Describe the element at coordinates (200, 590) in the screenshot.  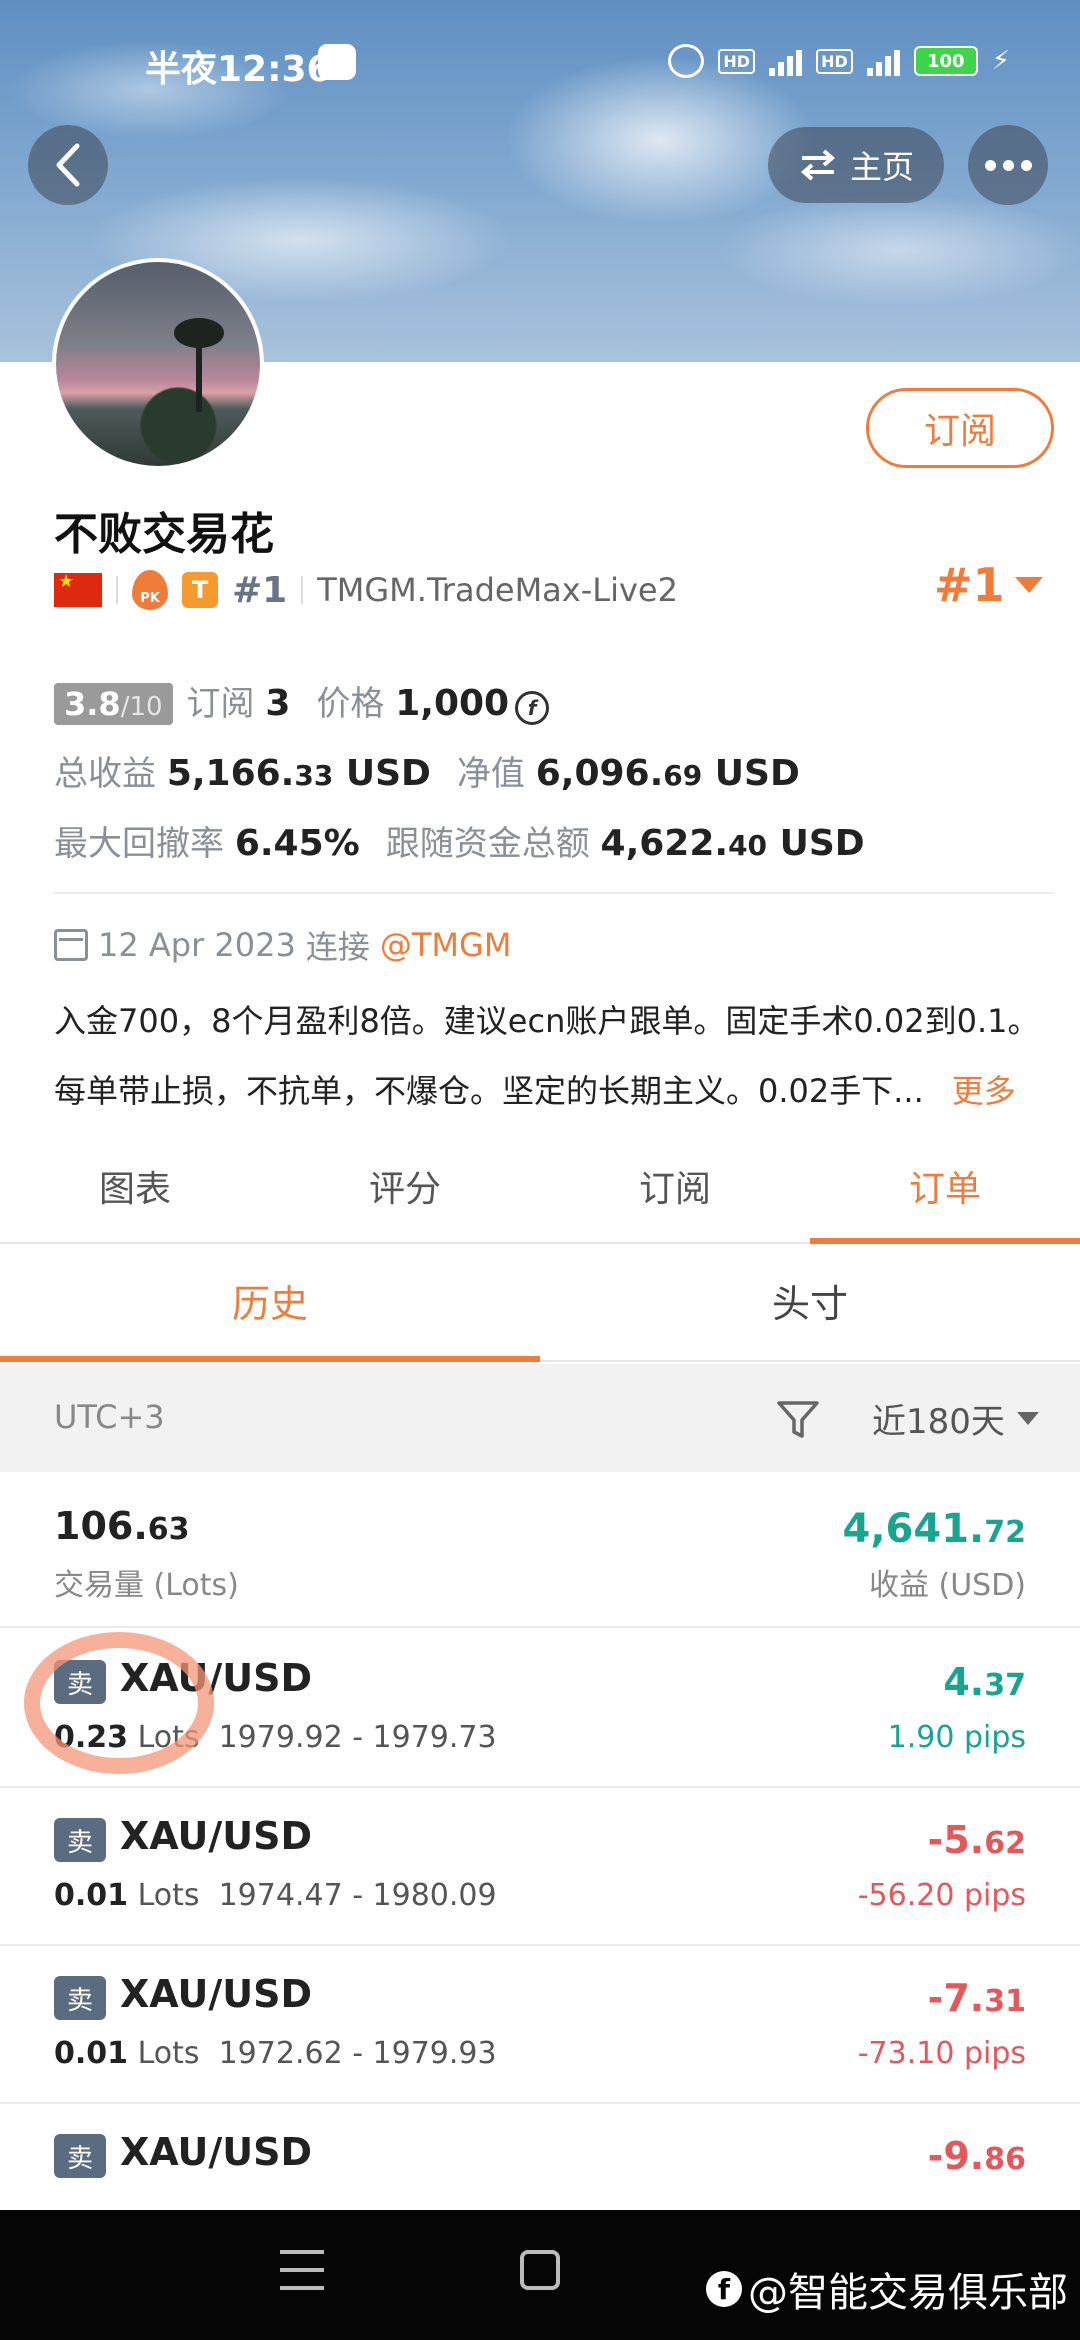
I see `t-badge-icon: T` at that location.